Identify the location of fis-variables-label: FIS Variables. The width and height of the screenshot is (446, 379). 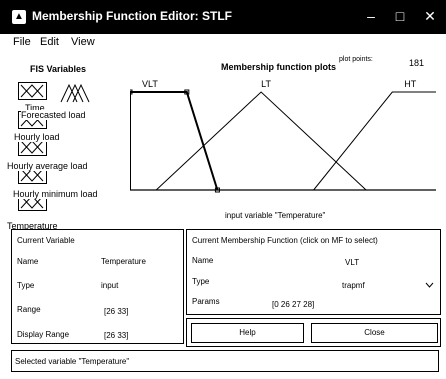
(58, 69).